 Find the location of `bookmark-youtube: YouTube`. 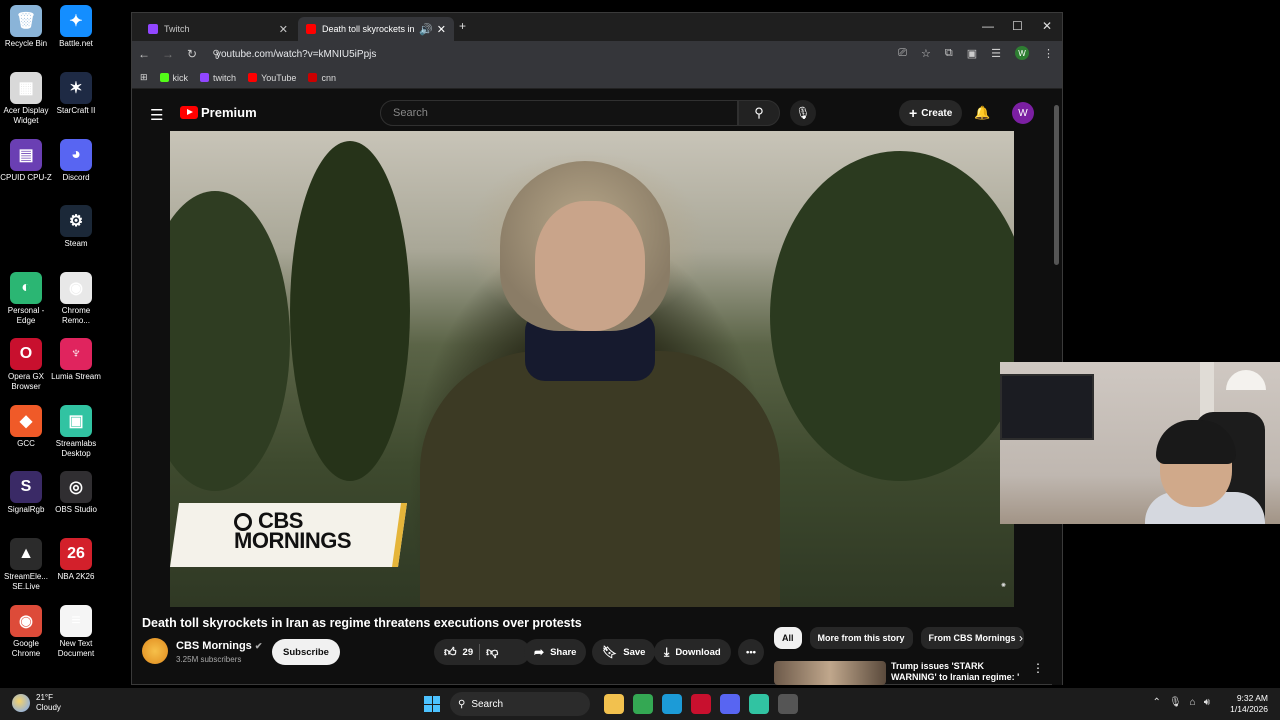

bookmark-youtube: YouTube is located at coordinates (272, 78).